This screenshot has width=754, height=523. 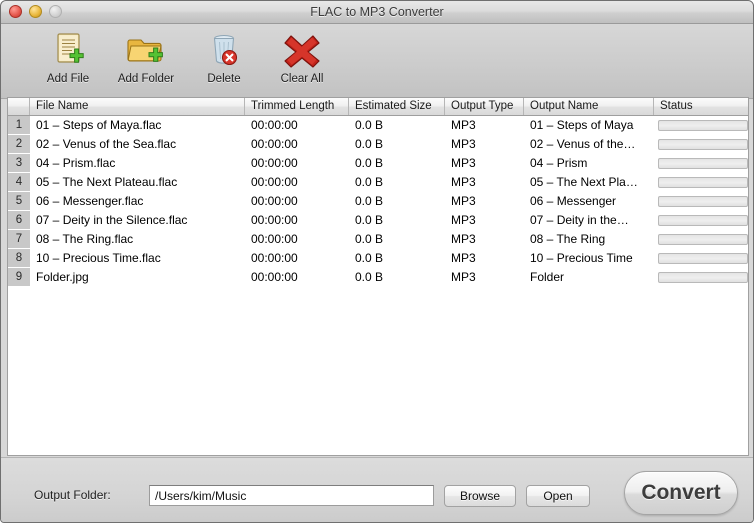 I want to click on cell-file-name: 02 – Venus of the Sea.flac, so click(x=106, y=144).